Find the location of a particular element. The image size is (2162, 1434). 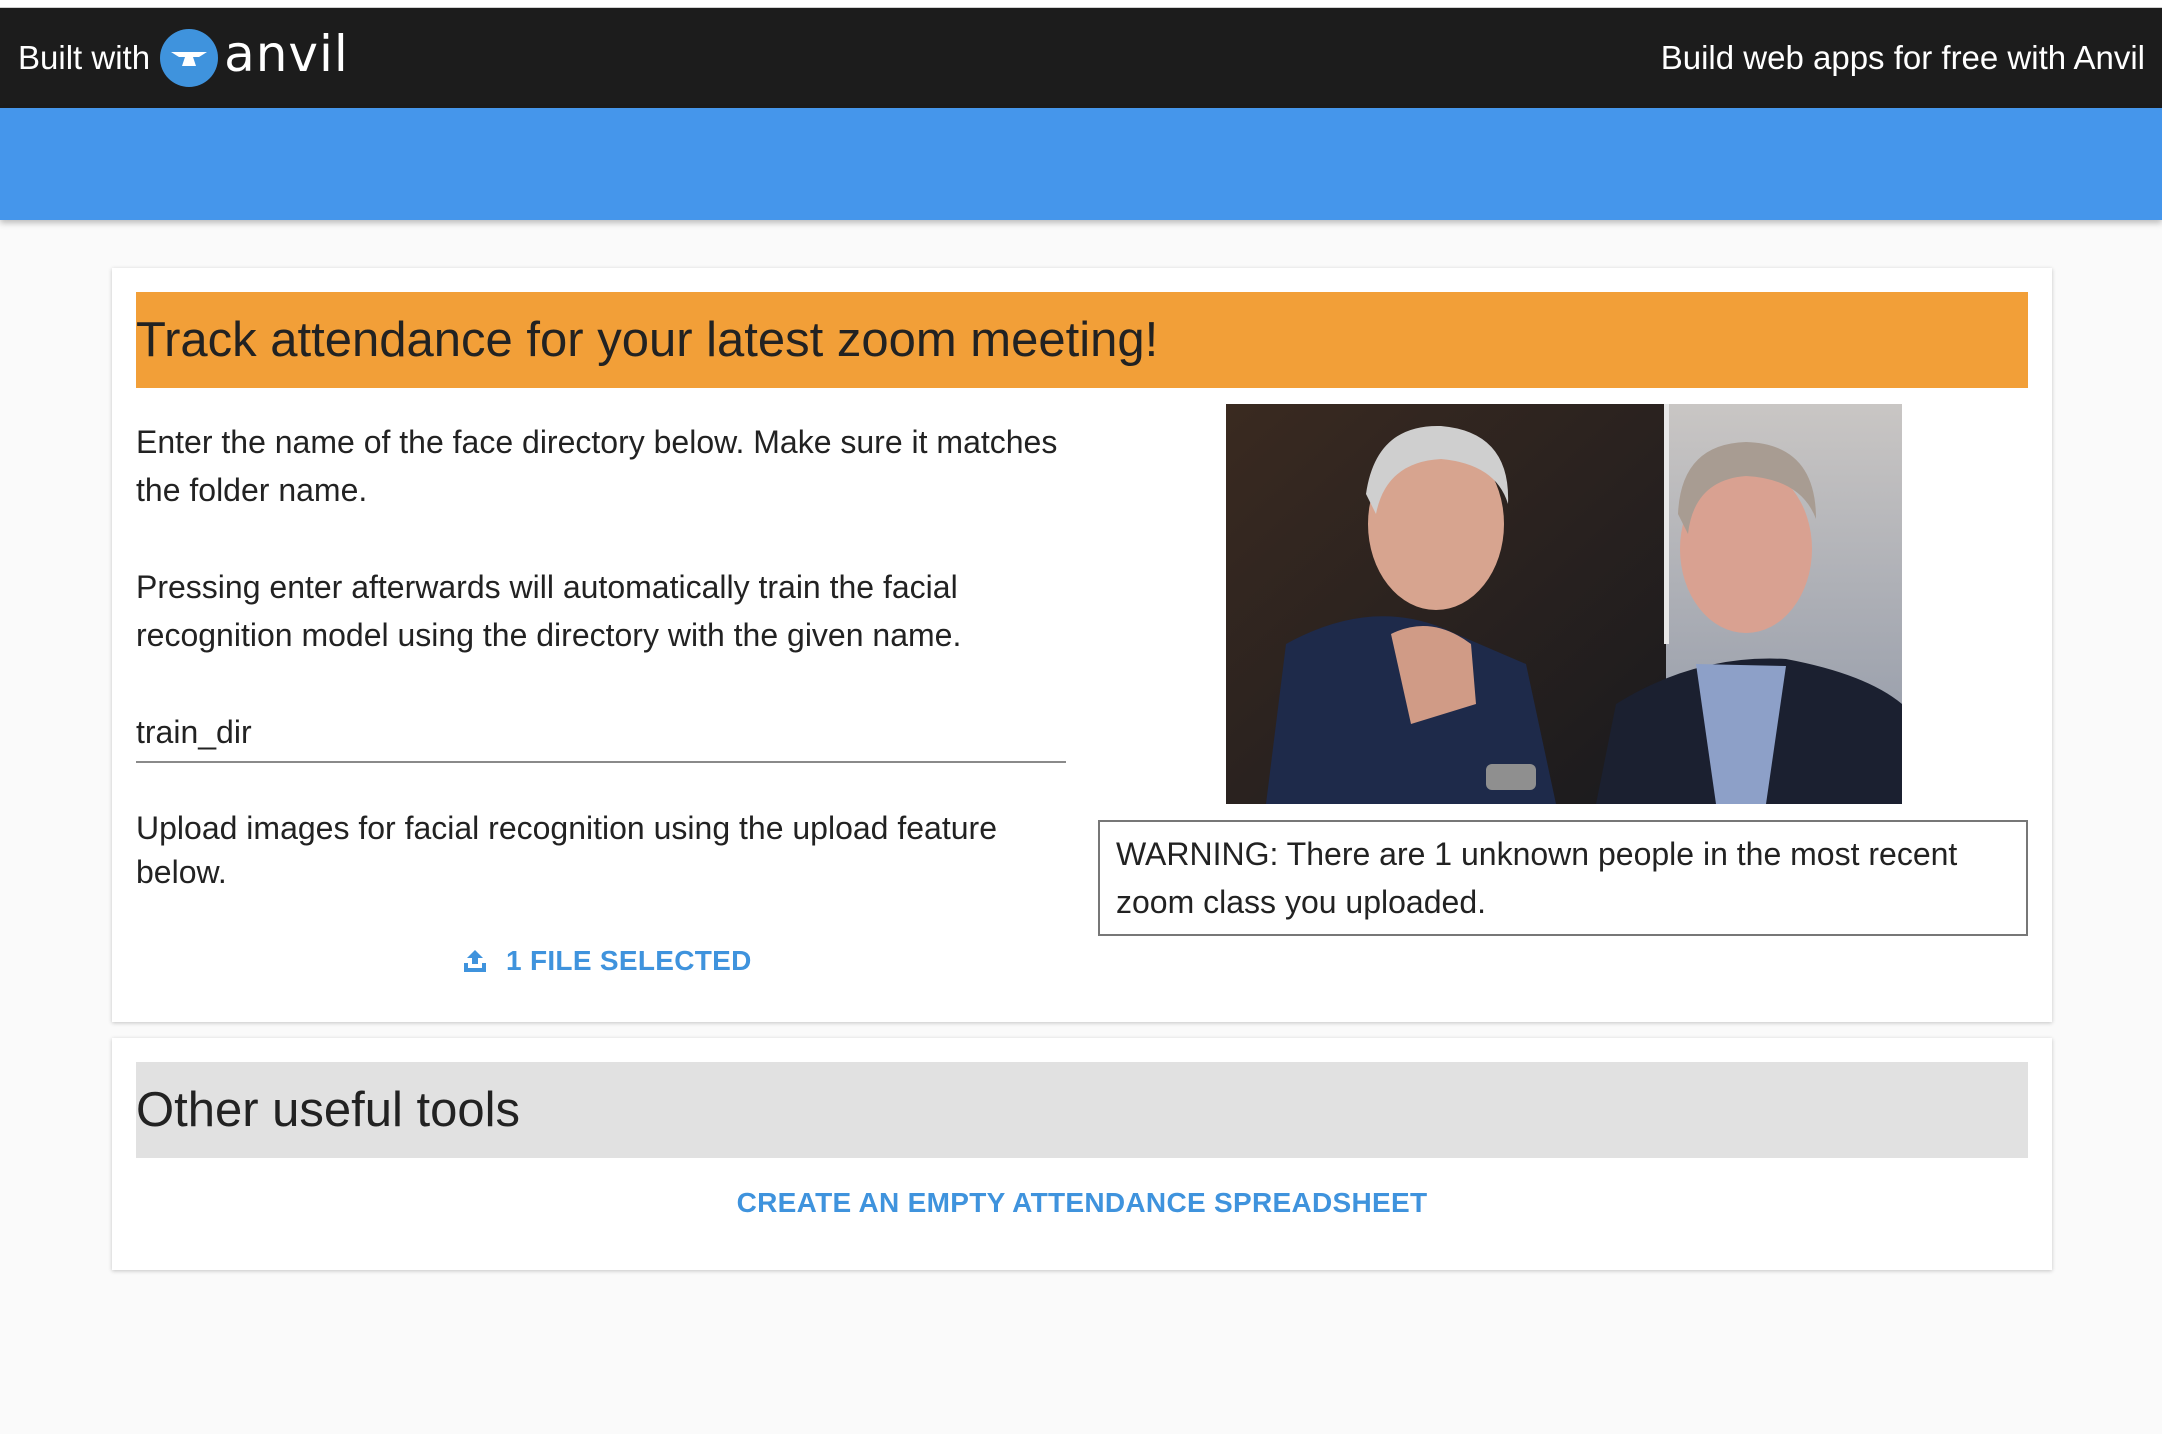

anvil-logo-icon is located at coordinates (189, 58).